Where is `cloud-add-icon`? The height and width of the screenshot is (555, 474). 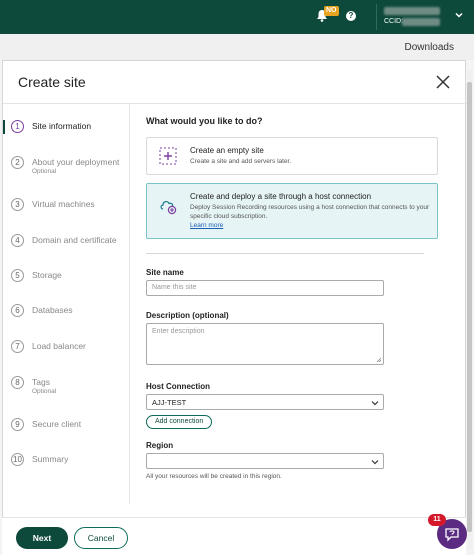
cloud-add-icon is located at coordinates (168, 208).